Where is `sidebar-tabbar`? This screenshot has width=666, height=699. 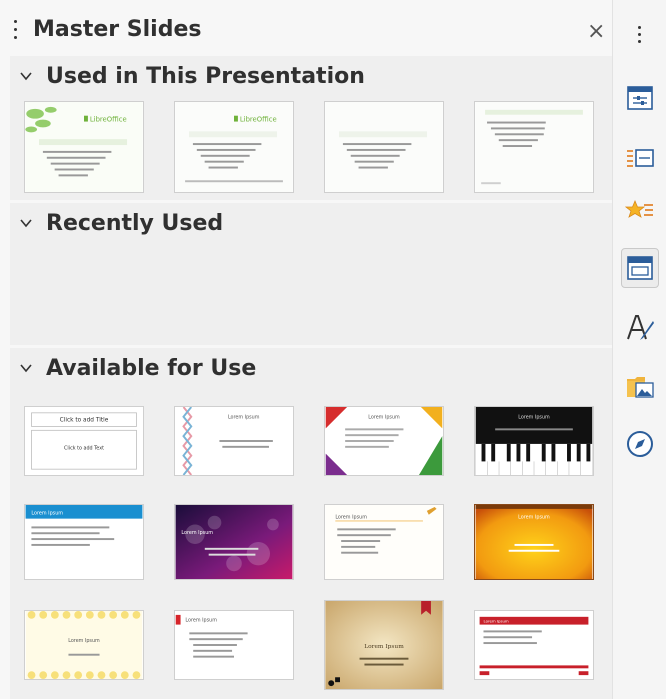
sidebar-tabbar is located at coordinates (639, 349).